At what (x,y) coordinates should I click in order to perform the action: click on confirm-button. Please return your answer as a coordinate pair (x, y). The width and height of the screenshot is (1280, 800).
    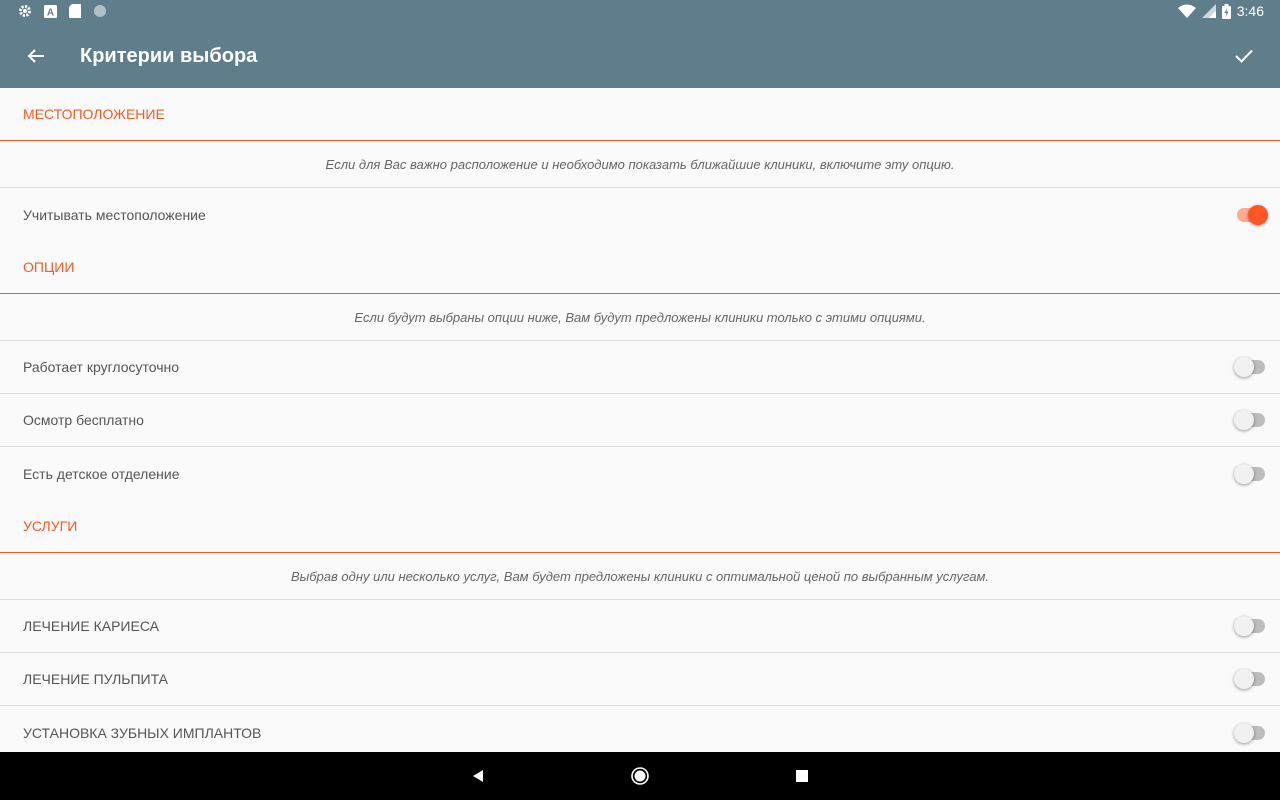
    Looking at the image, I should click on (1244, 56).